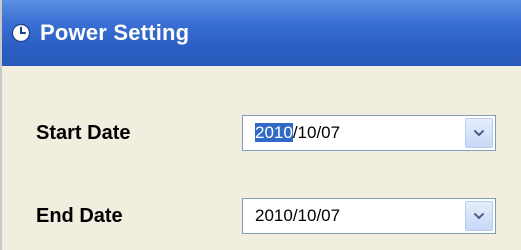  I want to click on end-date-dropdown-button, so click(479, 216).